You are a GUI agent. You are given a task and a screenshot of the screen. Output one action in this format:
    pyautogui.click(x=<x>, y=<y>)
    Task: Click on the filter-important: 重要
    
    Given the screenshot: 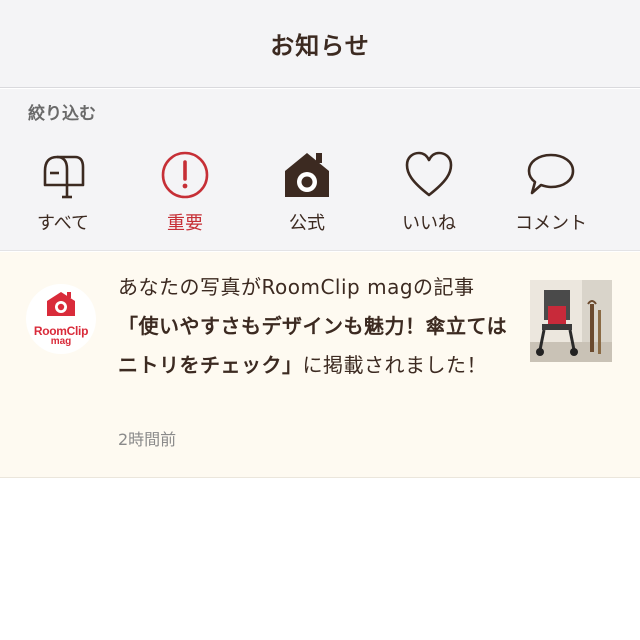 What is the action you would take?
    pyautogui.click(x=185, y=192)
    